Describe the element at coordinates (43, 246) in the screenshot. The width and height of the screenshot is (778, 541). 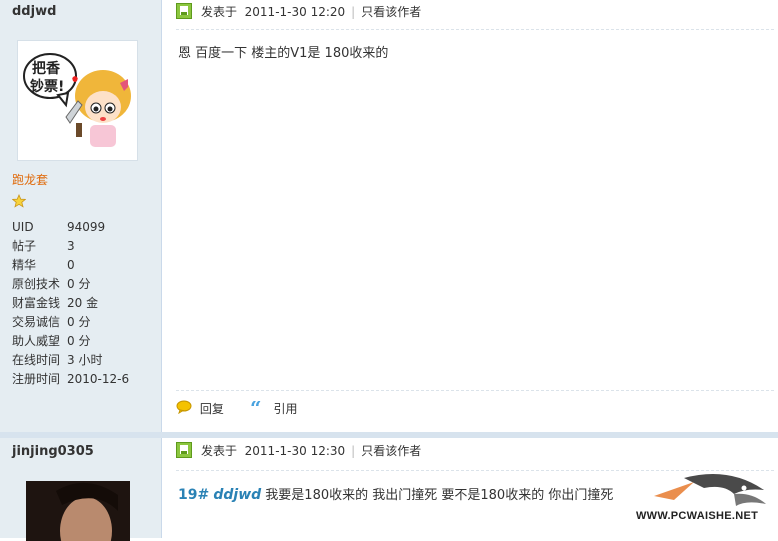
I see `stat-posts: 帖子 3` at that location.